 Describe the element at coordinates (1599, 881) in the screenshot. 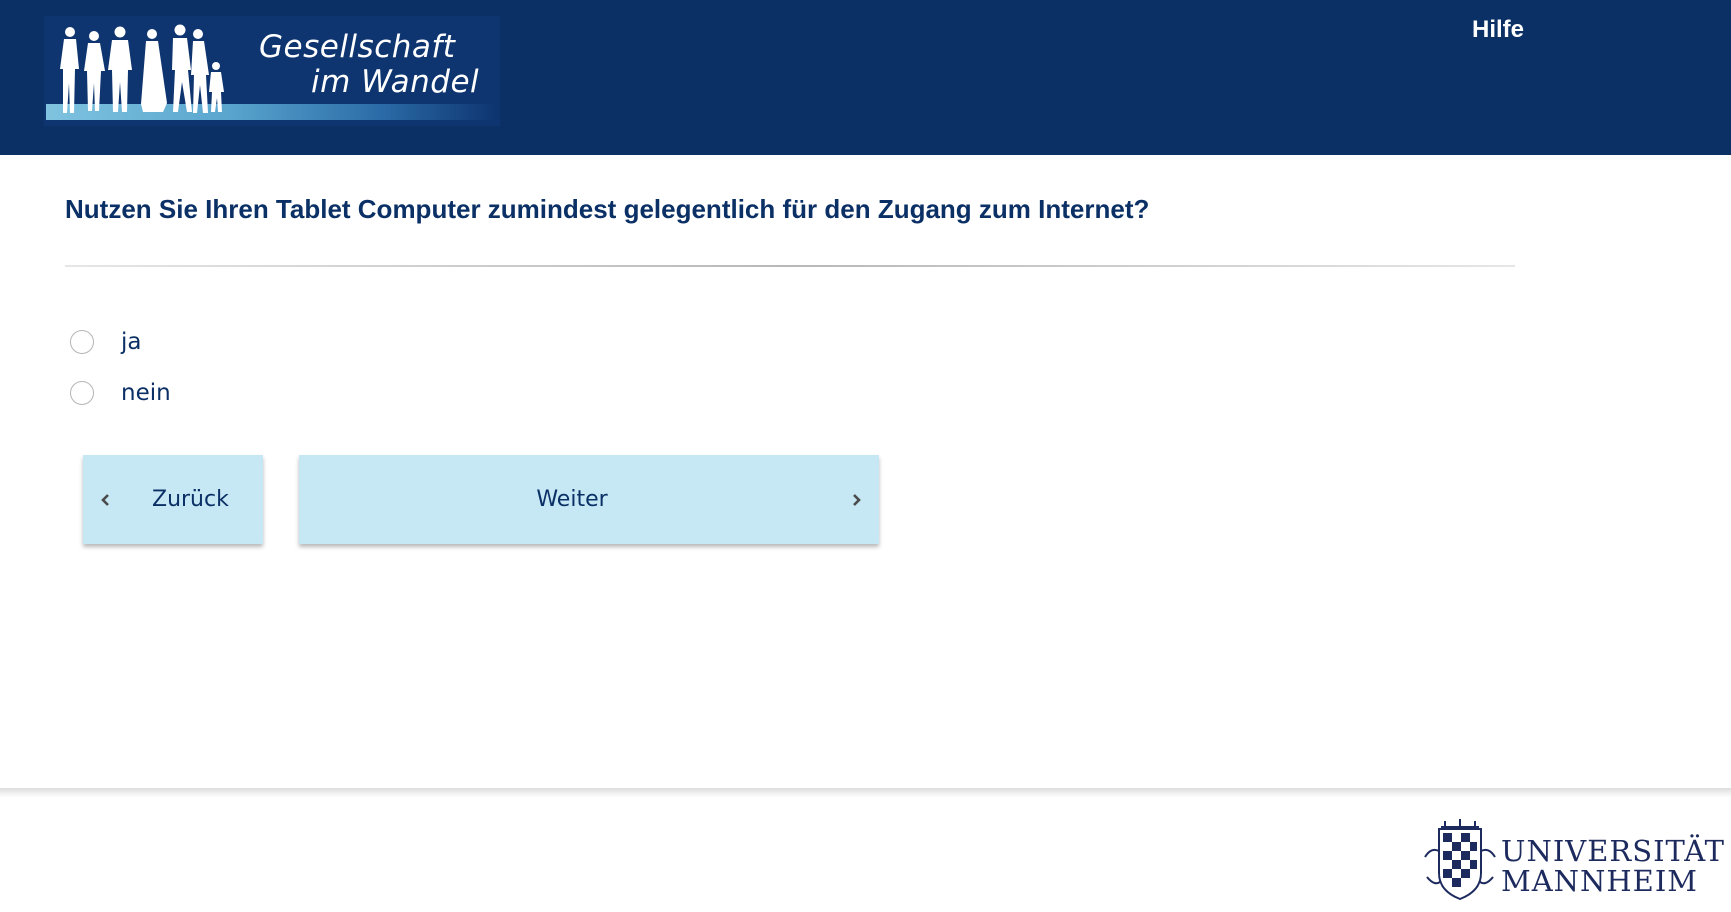

I see `university-name-line2: MANNHEIM` at that location.